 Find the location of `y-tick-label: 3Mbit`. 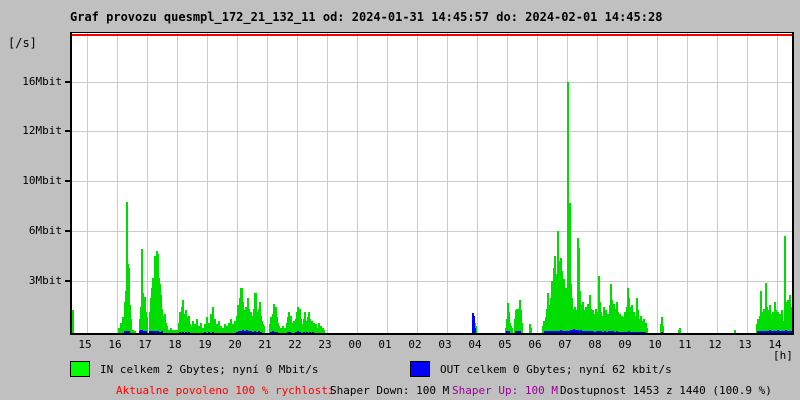

y-tick-label: 3Mbit is located at coordinates (45, 280).